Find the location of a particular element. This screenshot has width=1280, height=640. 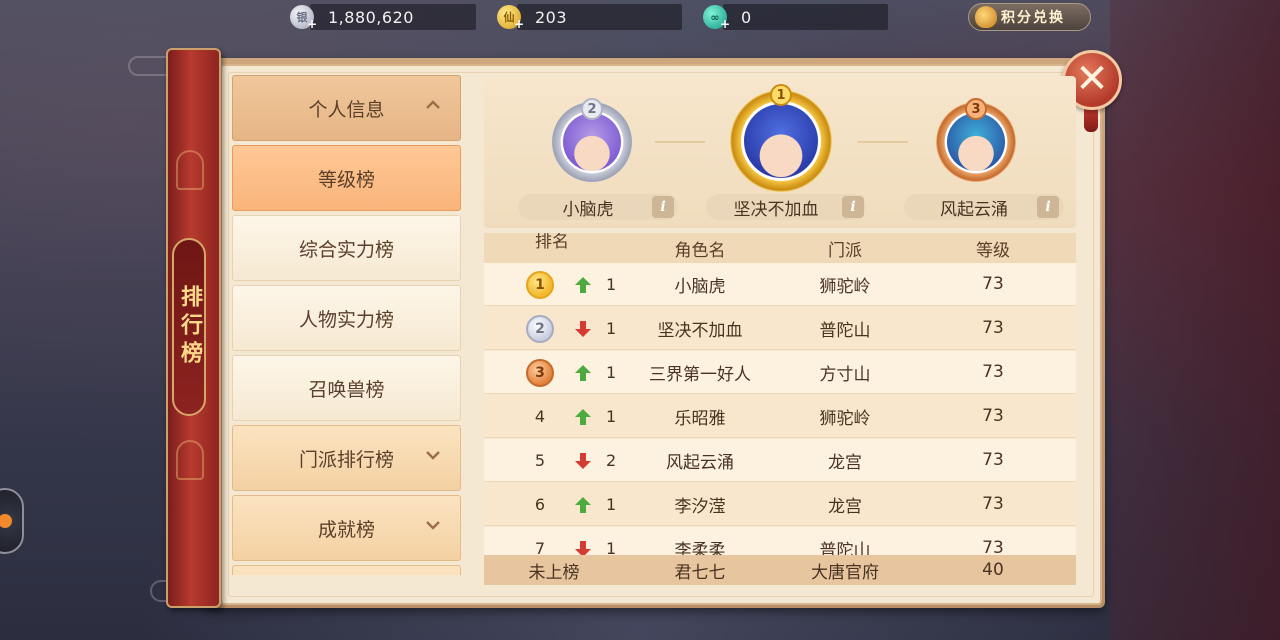

nav-label: 门派排行榜 is located at coordinates (346, 459).